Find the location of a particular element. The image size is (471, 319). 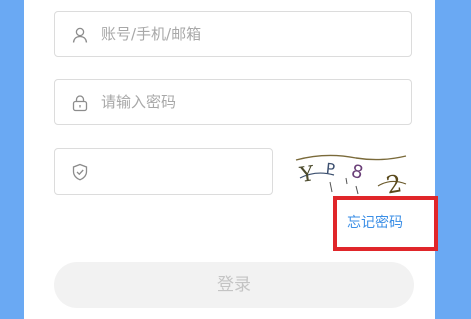

captcha-image: Y P 8 2 is located at coordinates (352, 173).